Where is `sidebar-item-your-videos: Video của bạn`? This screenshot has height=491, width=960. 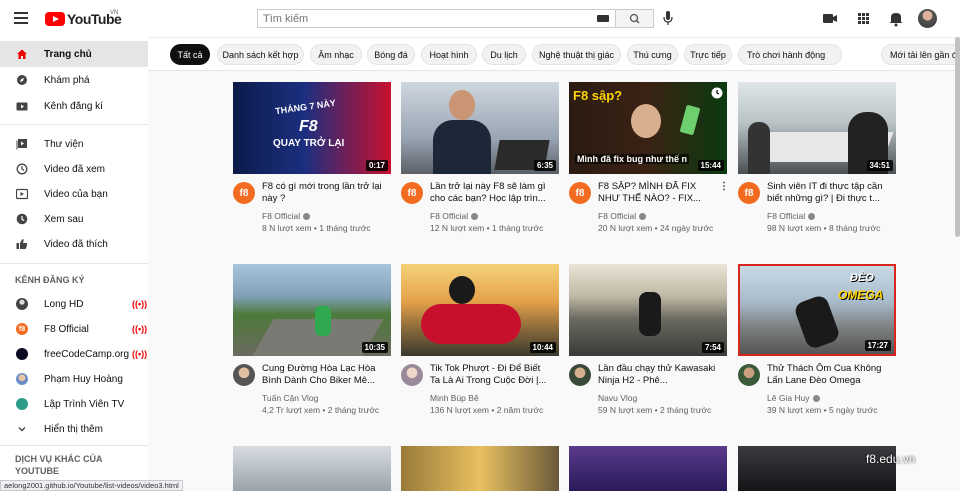
sidebar-item-your-videos: Video của bạn is located at coordinates (74, 194).